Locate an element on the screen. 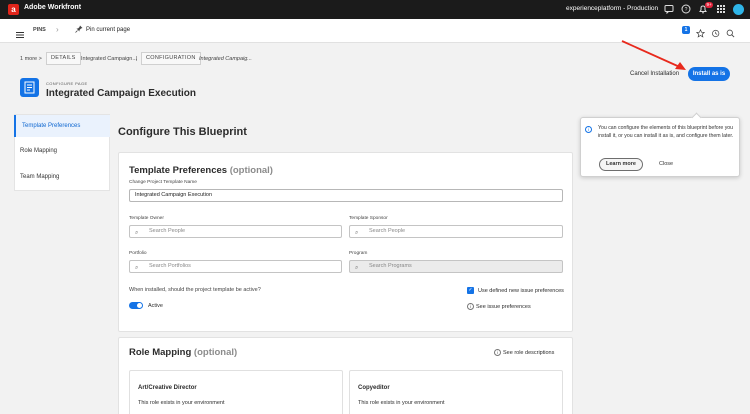 Image resolution: width=750 pixels, height=414 pixels. app-title: Adobe Workfront is located at coordinates (53, 7).